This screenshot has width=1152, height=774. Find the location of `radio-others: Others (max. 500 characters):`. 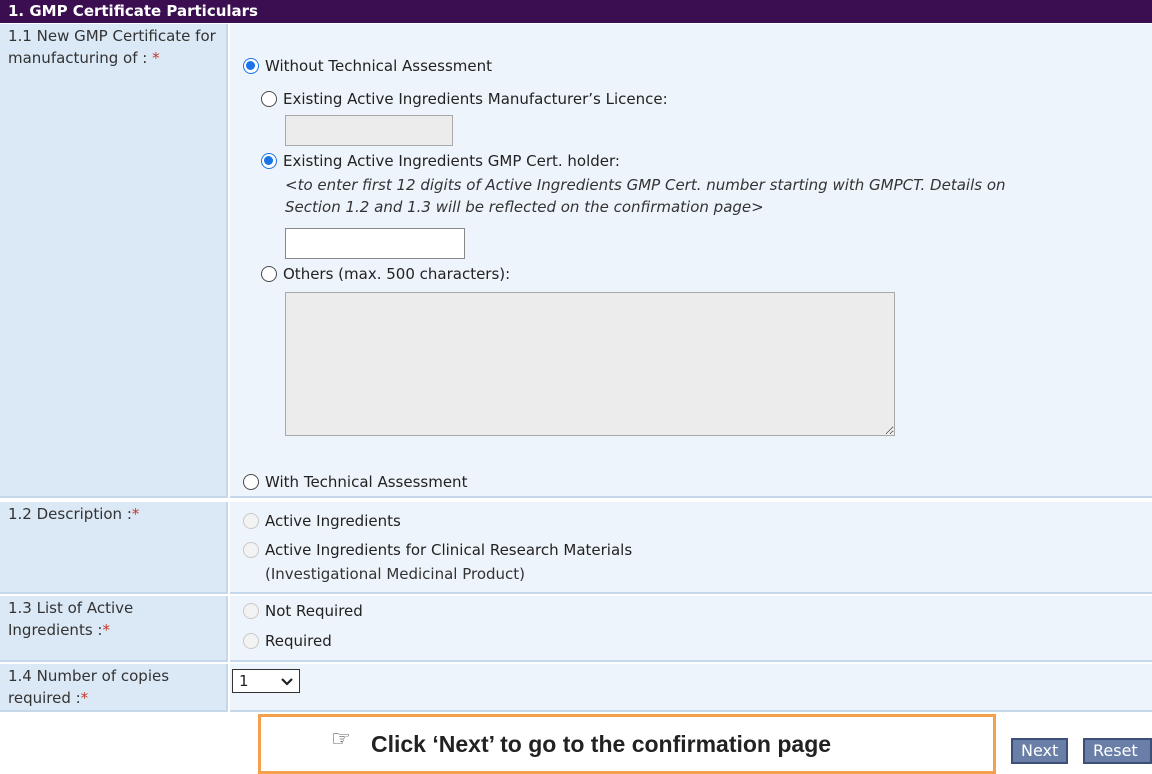

radio-others: Others (max. 500 characters): is located at coordinates (385, 274).